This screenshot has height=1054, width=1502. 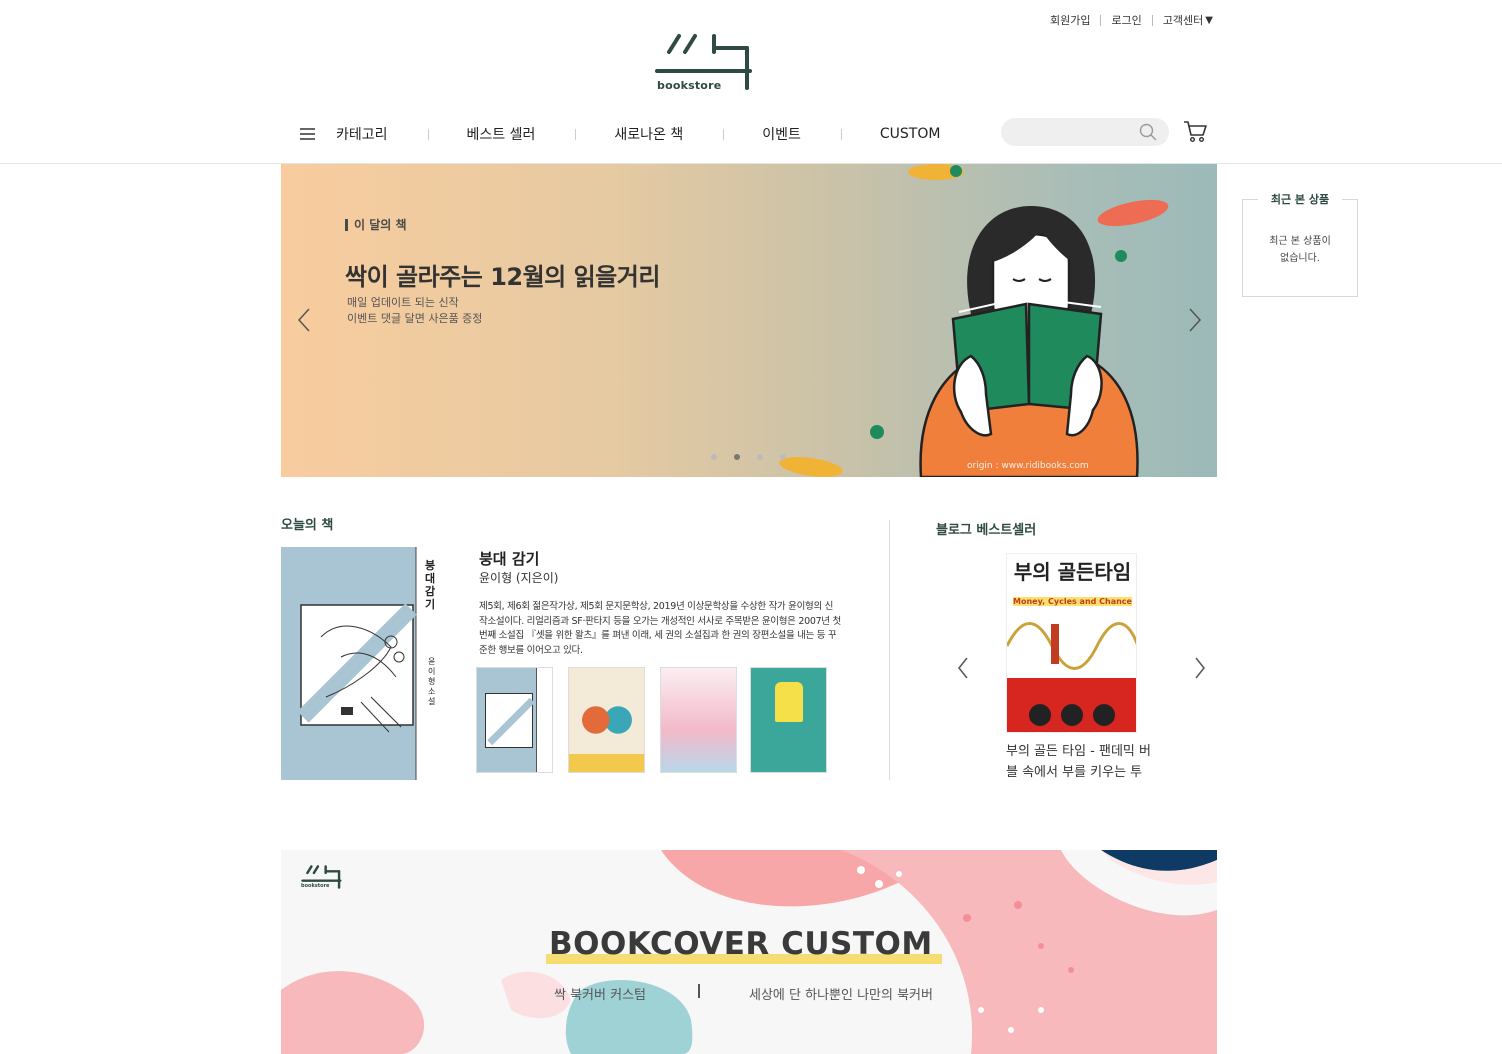 What do you see at coordinates (430, 585) in the screenshot?
I see `cover-title-text: 붕대 감기` at bounding box center [430, 585].